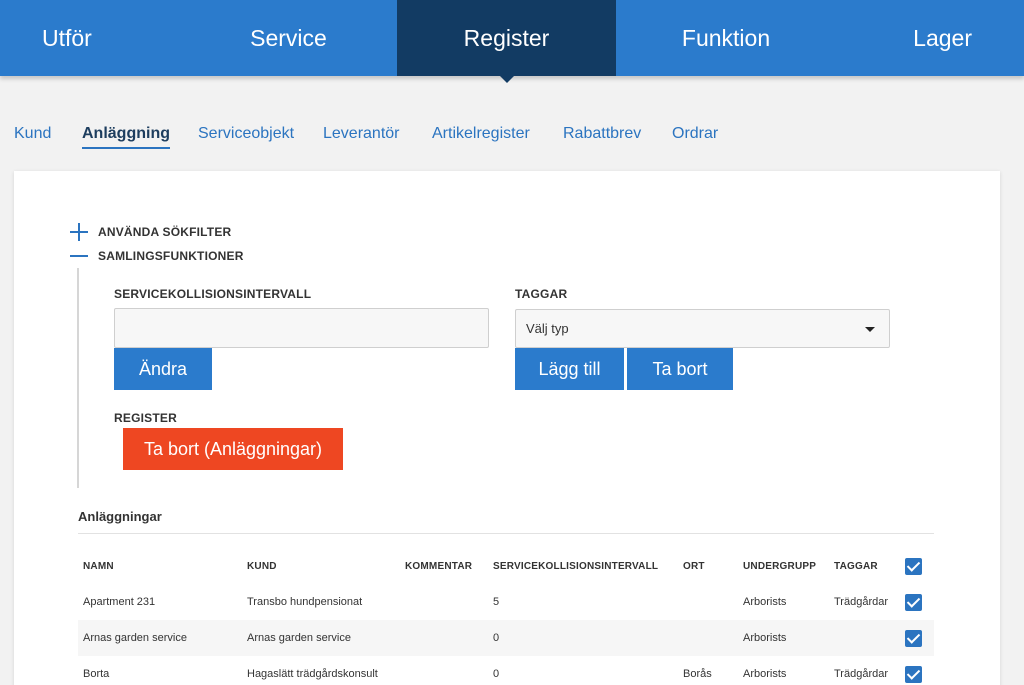  Describe the element at coordinates (96, 674) in the screenshot. I see `cell-namn: Borta` at that location.